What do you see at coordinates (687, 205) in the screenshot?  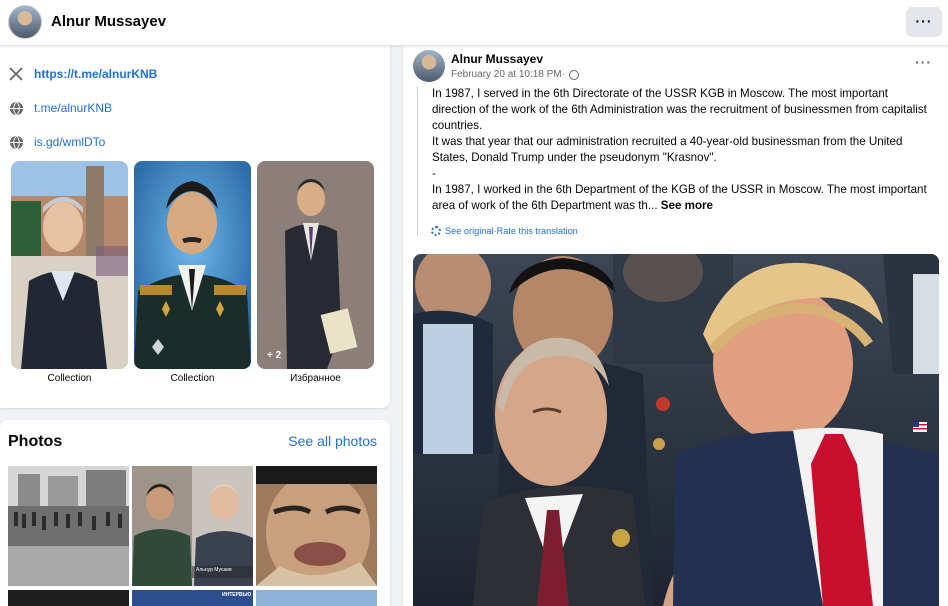 I see `see-more-link: See more` at bounding box center [687, 205].